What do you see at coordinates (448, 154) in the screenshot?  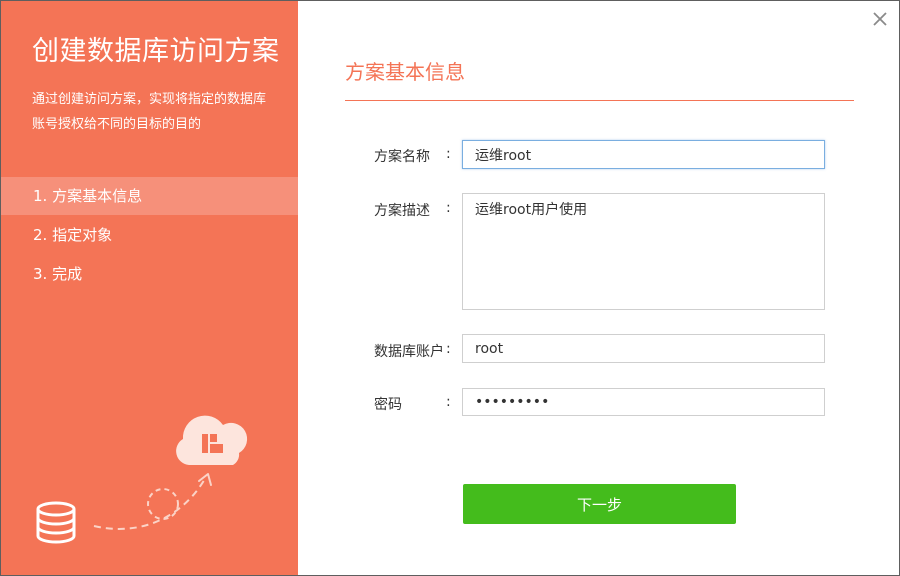 I see `name-colon: :` at bounding box center [448, 154].